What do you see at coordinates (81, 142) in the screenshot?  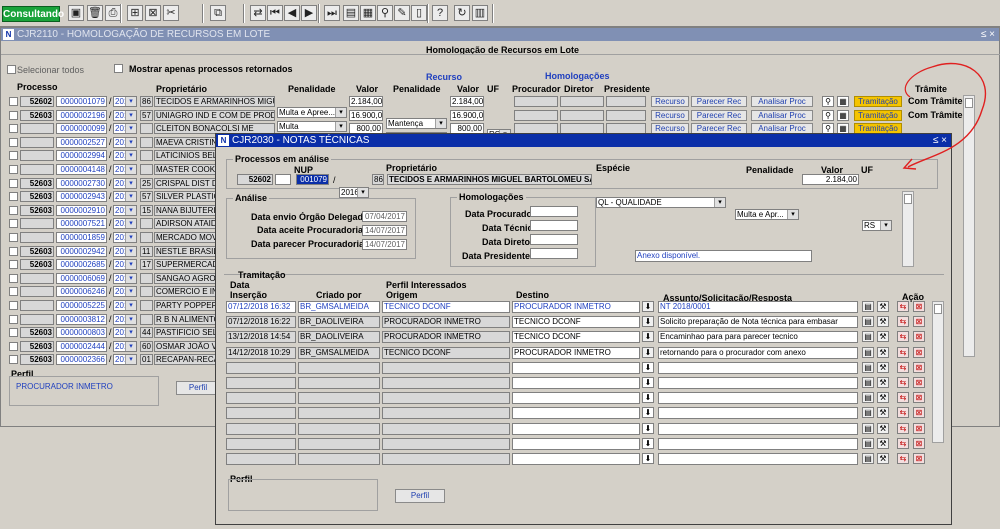 I see `numero-field: 0000002527` at bounding box center [81, 142].